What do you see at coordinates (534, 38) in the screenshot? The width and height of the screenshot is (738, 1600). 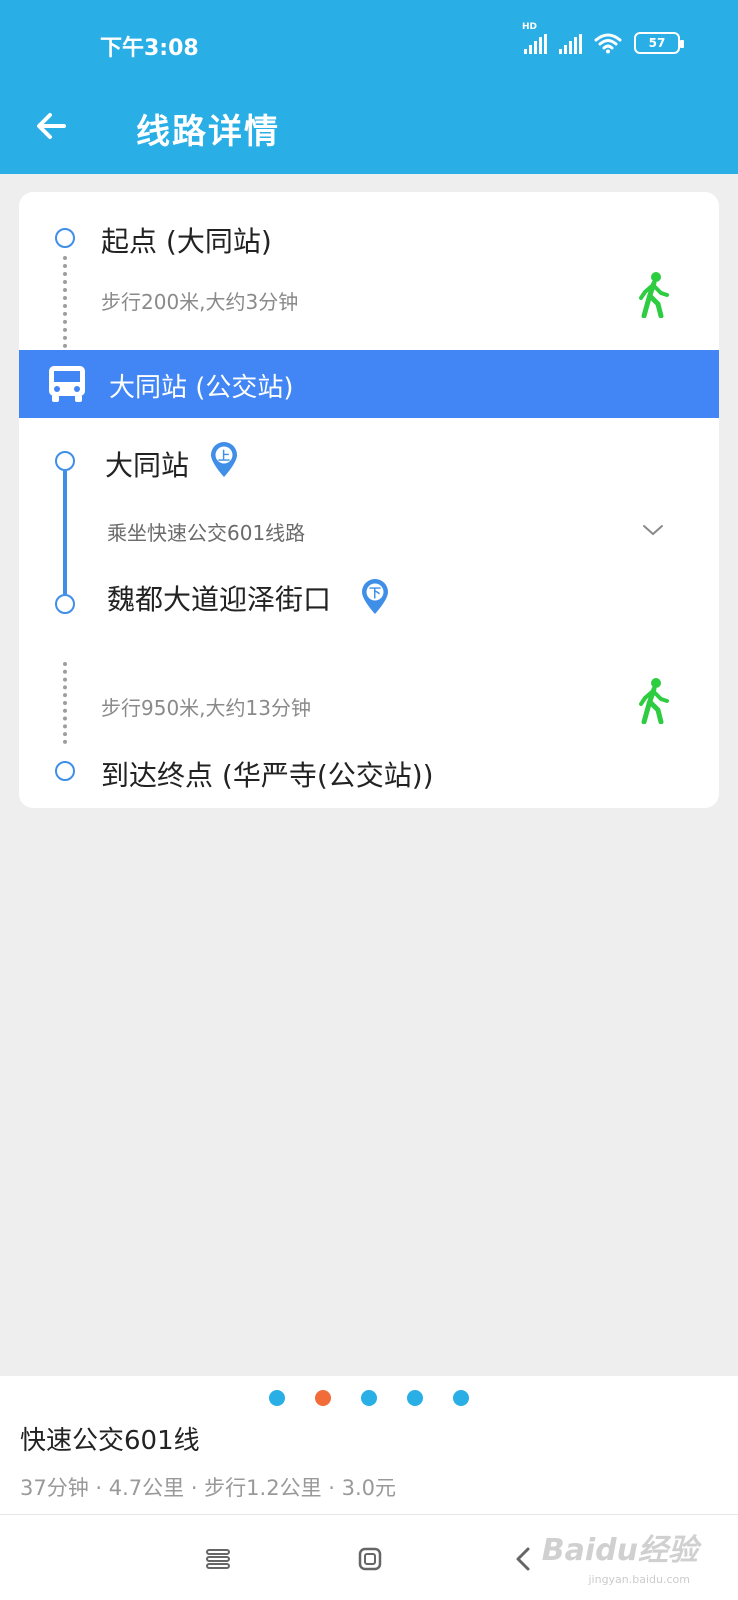 I see `hd-signal-icon: HD` at bounding box center [534, 38].